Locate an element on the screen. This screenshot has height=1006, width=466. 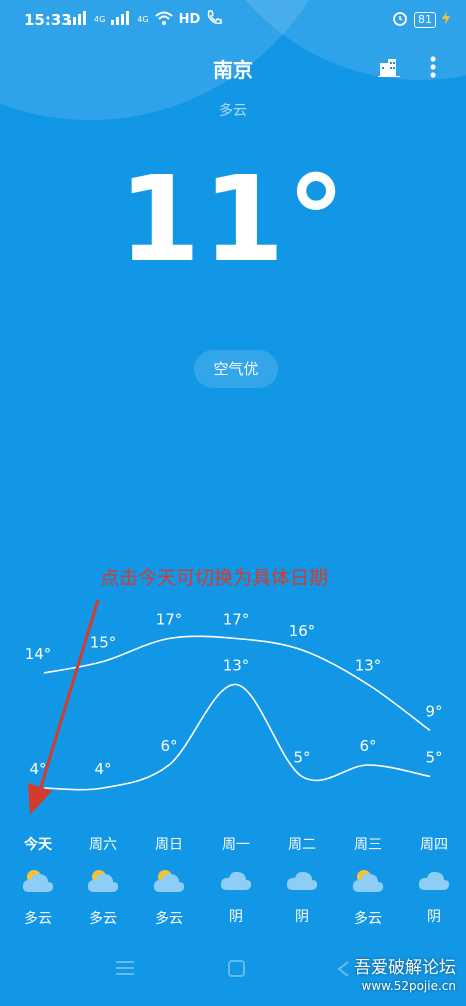
home-nav-icon is located at coordinates (237, 971).